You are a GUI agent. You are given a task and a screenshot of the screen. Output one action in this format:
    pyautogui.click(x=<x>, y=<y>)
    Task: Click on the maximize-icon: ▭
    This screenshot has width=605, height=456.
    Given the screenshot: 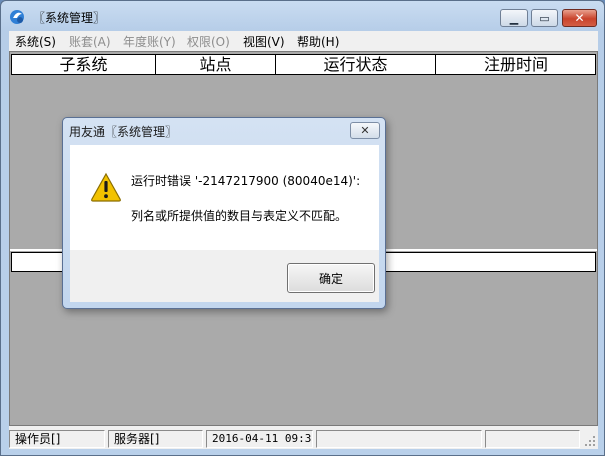 What is the action you would take?
    pyautogui.click(x=544, y=18)
    